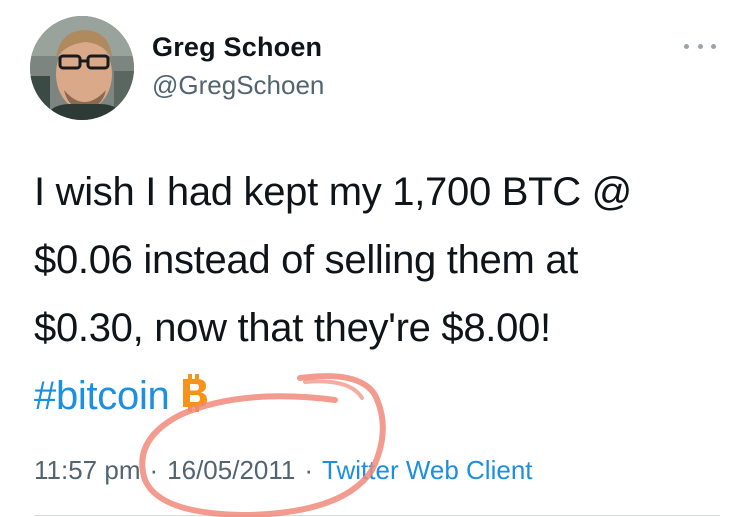 This screenshot has height=517, width=750. I want to click on avatar, so click(82, 68).